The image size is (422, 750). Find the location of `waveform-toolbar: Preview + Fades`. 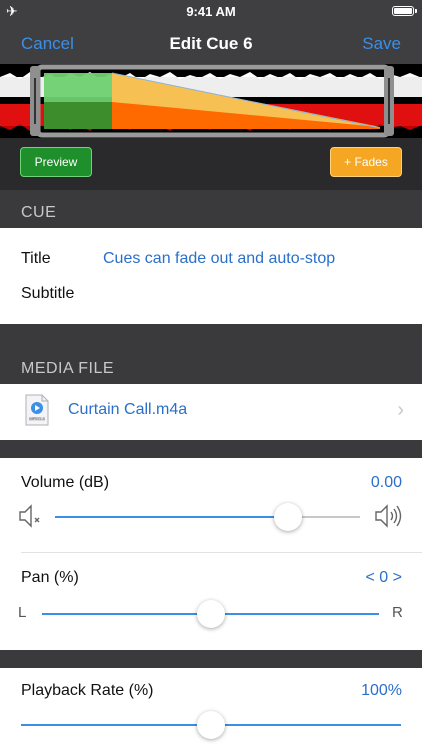

waveform-toolbar: Preview + Fades is located at coordinates (211, 164).